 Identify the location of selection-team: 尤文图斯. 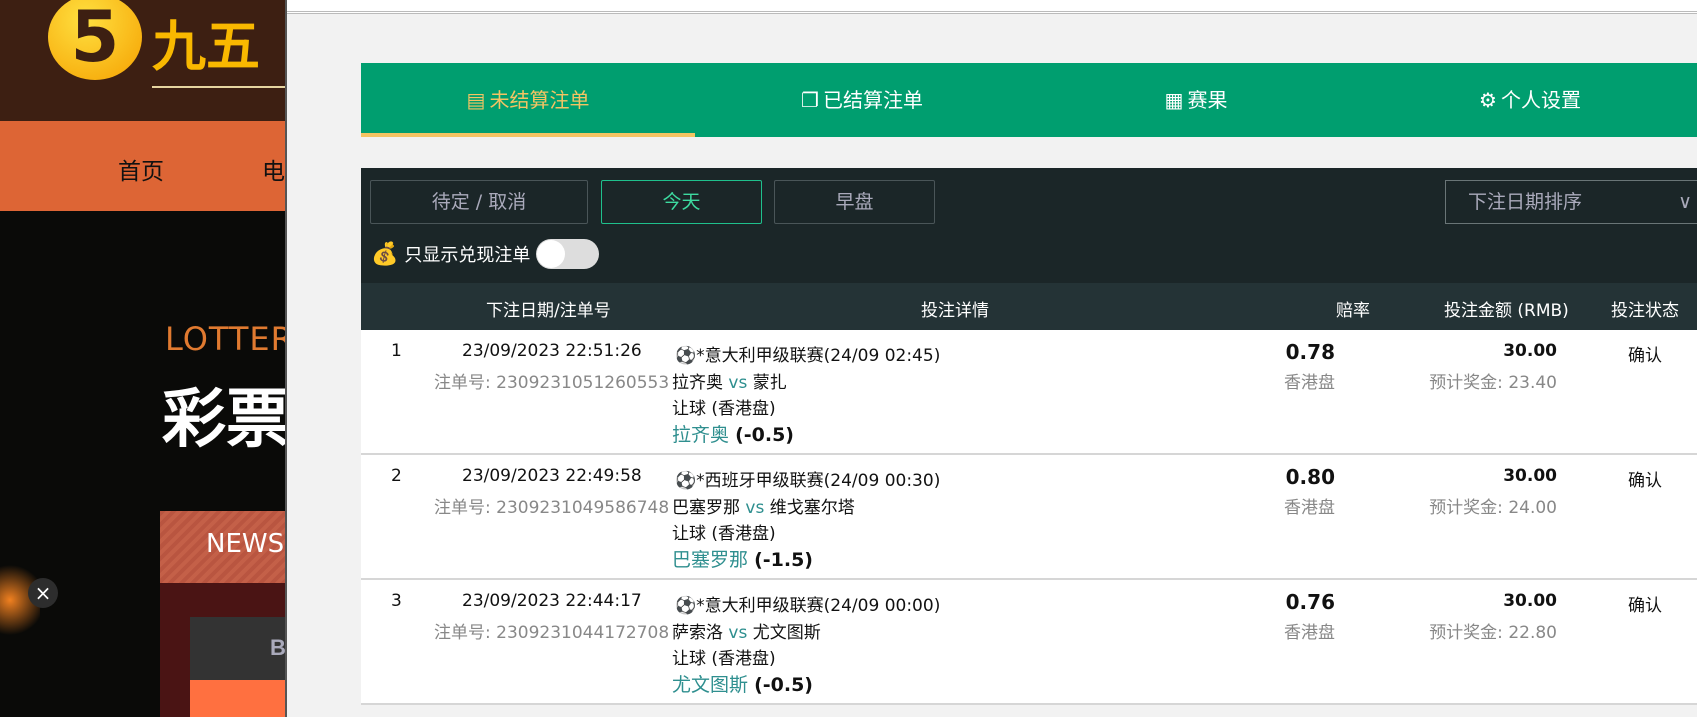
(710, 685).